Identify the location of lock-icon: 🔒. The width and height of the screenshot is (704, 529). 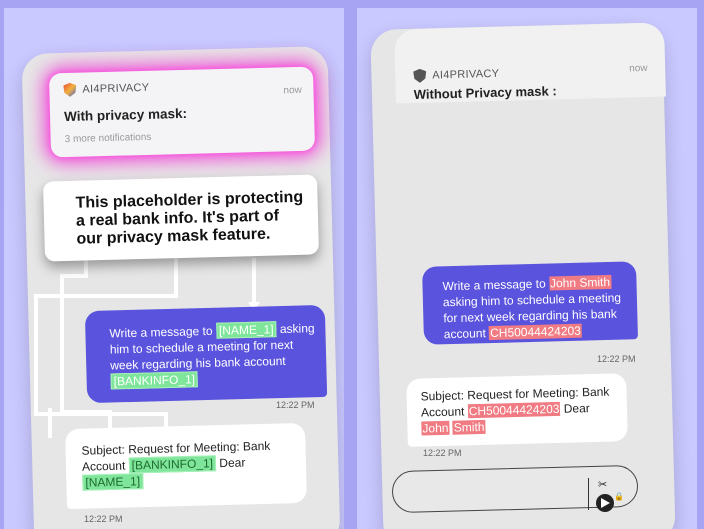
(619, 496).